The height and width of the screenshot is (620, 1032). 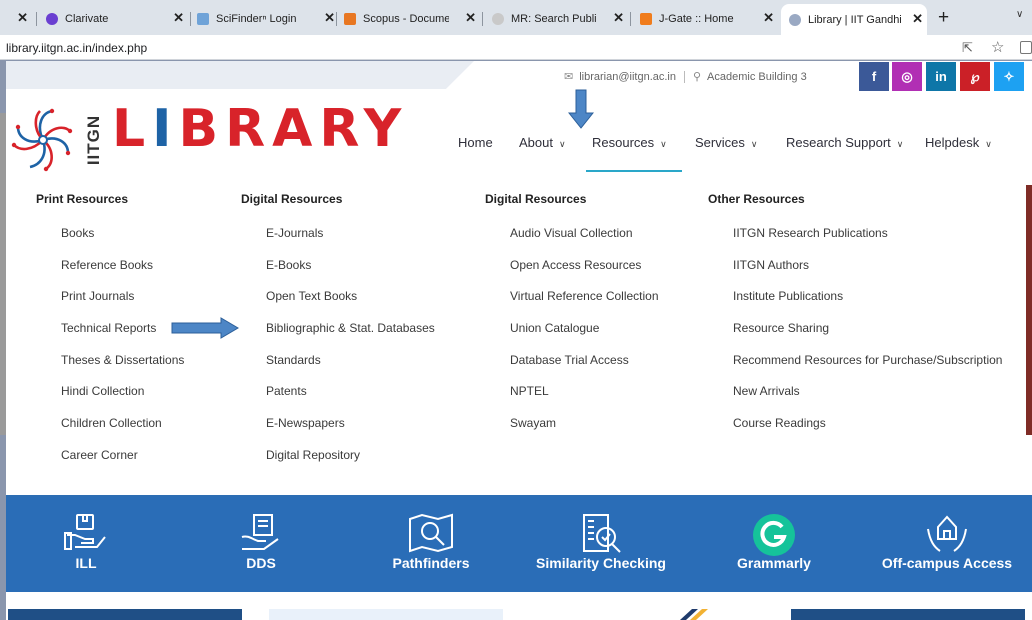 What do you see at coordinates (261, 563) in the screenshot?
I see `service-label: DDS` at bounding box center [261, 563].